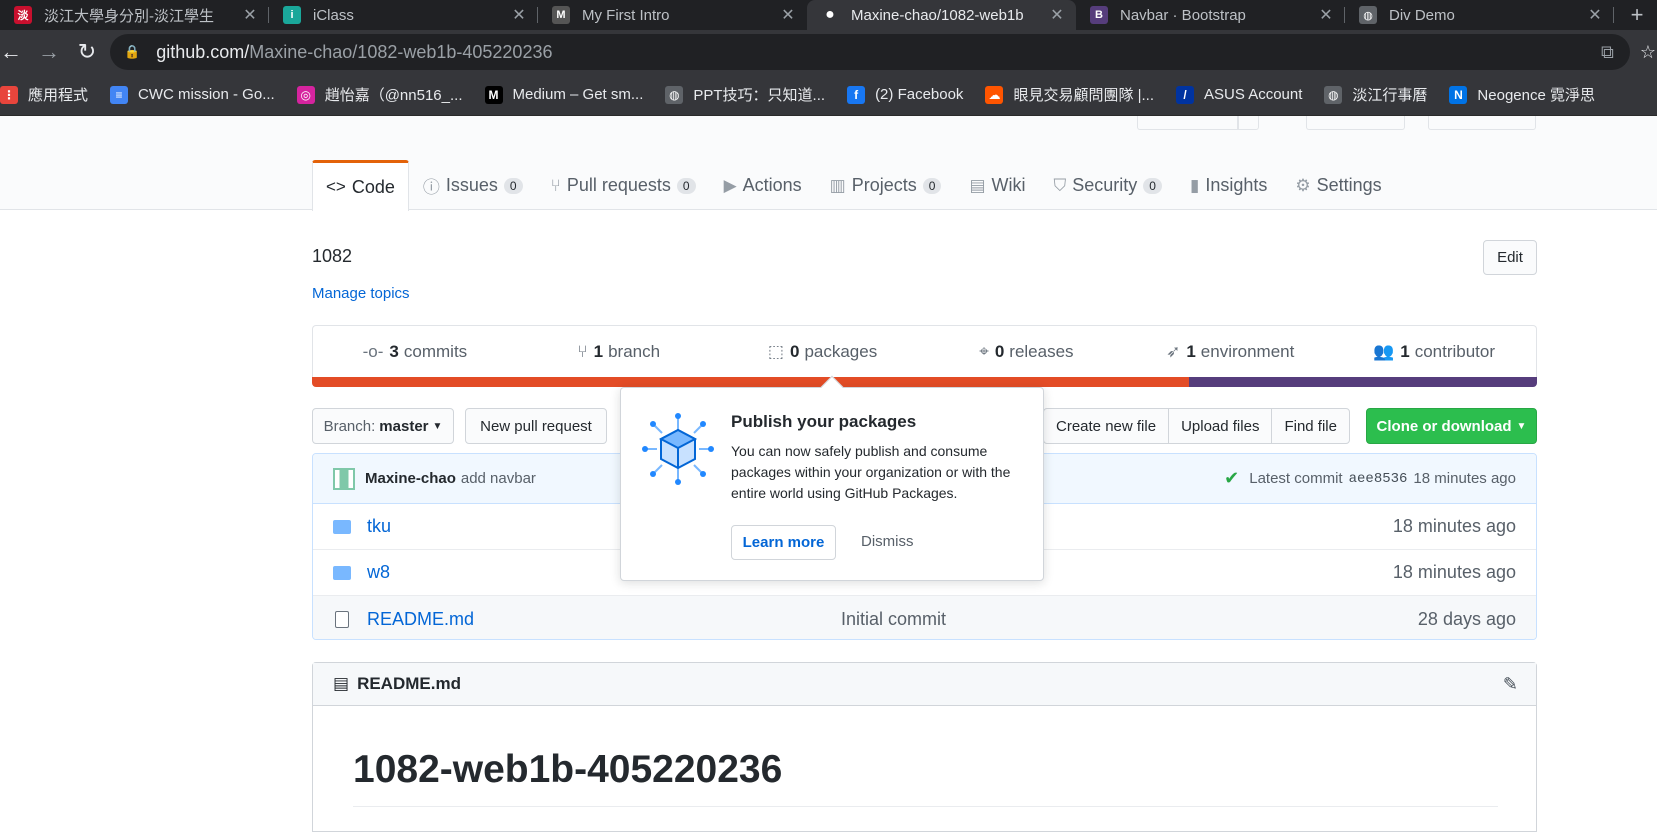 The height and width of the screenshot is (832, 1657). I want to click on bookmark-item: N Neogence 霓淨思, so click(1522, 94).